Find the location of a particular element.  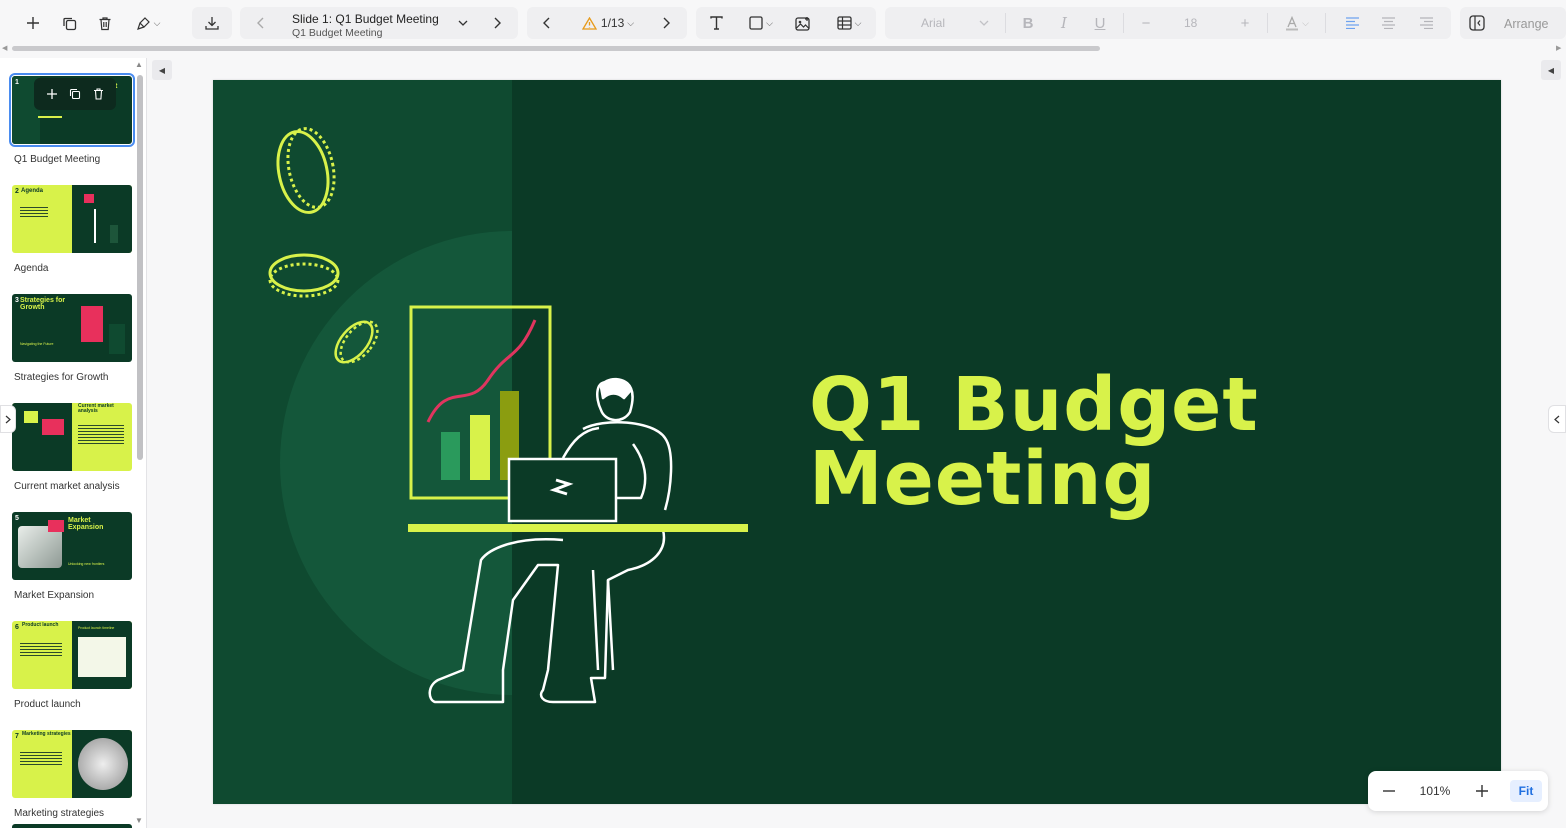

thumbnail-actions-overlay is located at coordinates (75, 94).